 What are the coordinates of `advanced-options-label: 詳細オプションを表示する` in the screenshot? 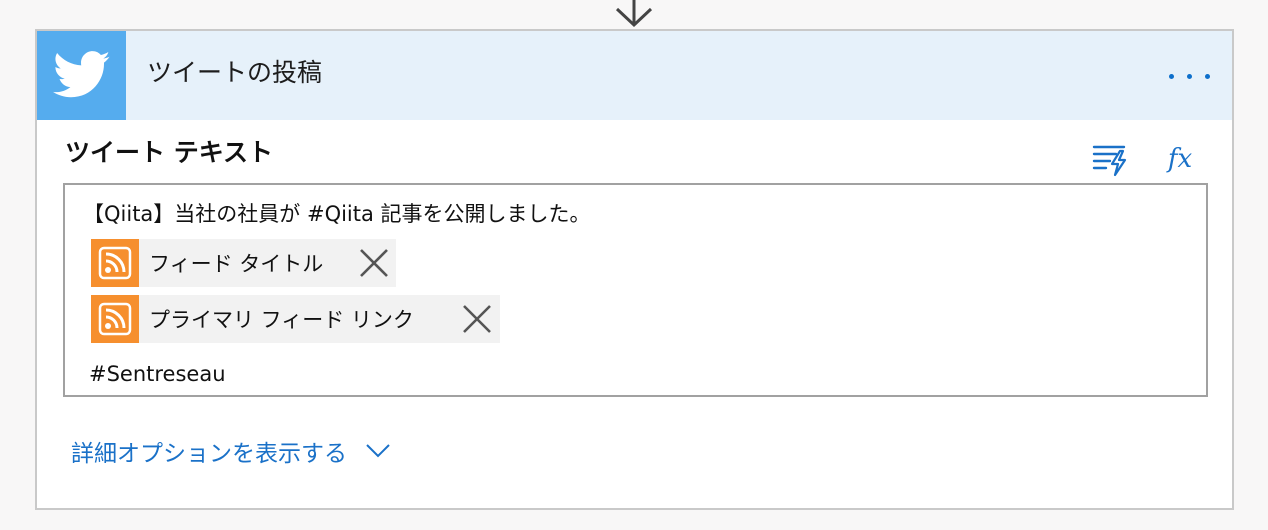 It's located at (209, 454).